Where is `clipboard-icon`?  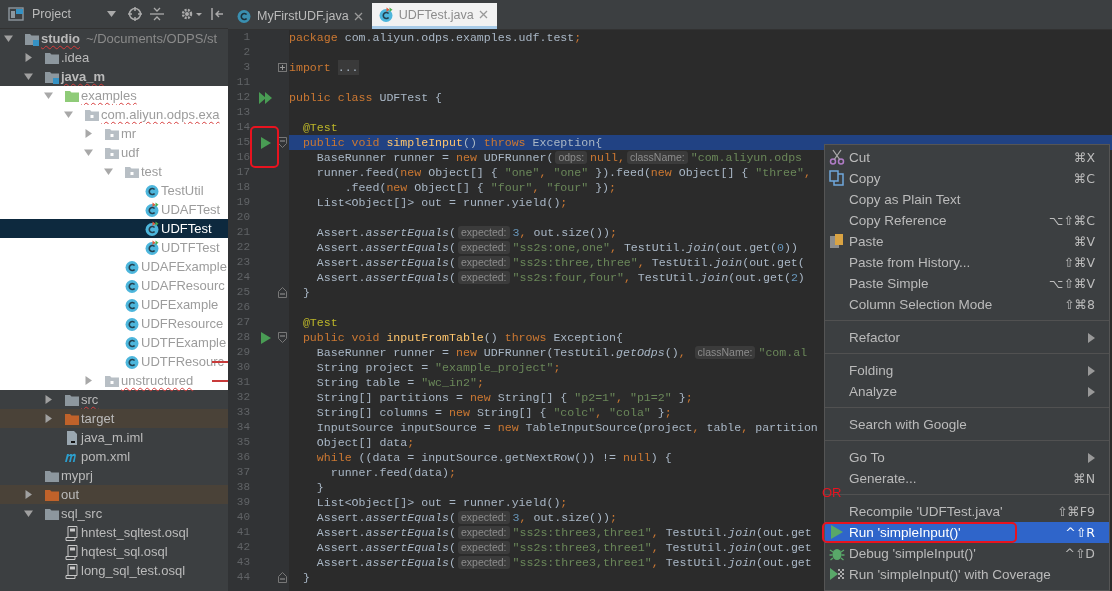
clipboard-icon is located at coordinates (837, 241).